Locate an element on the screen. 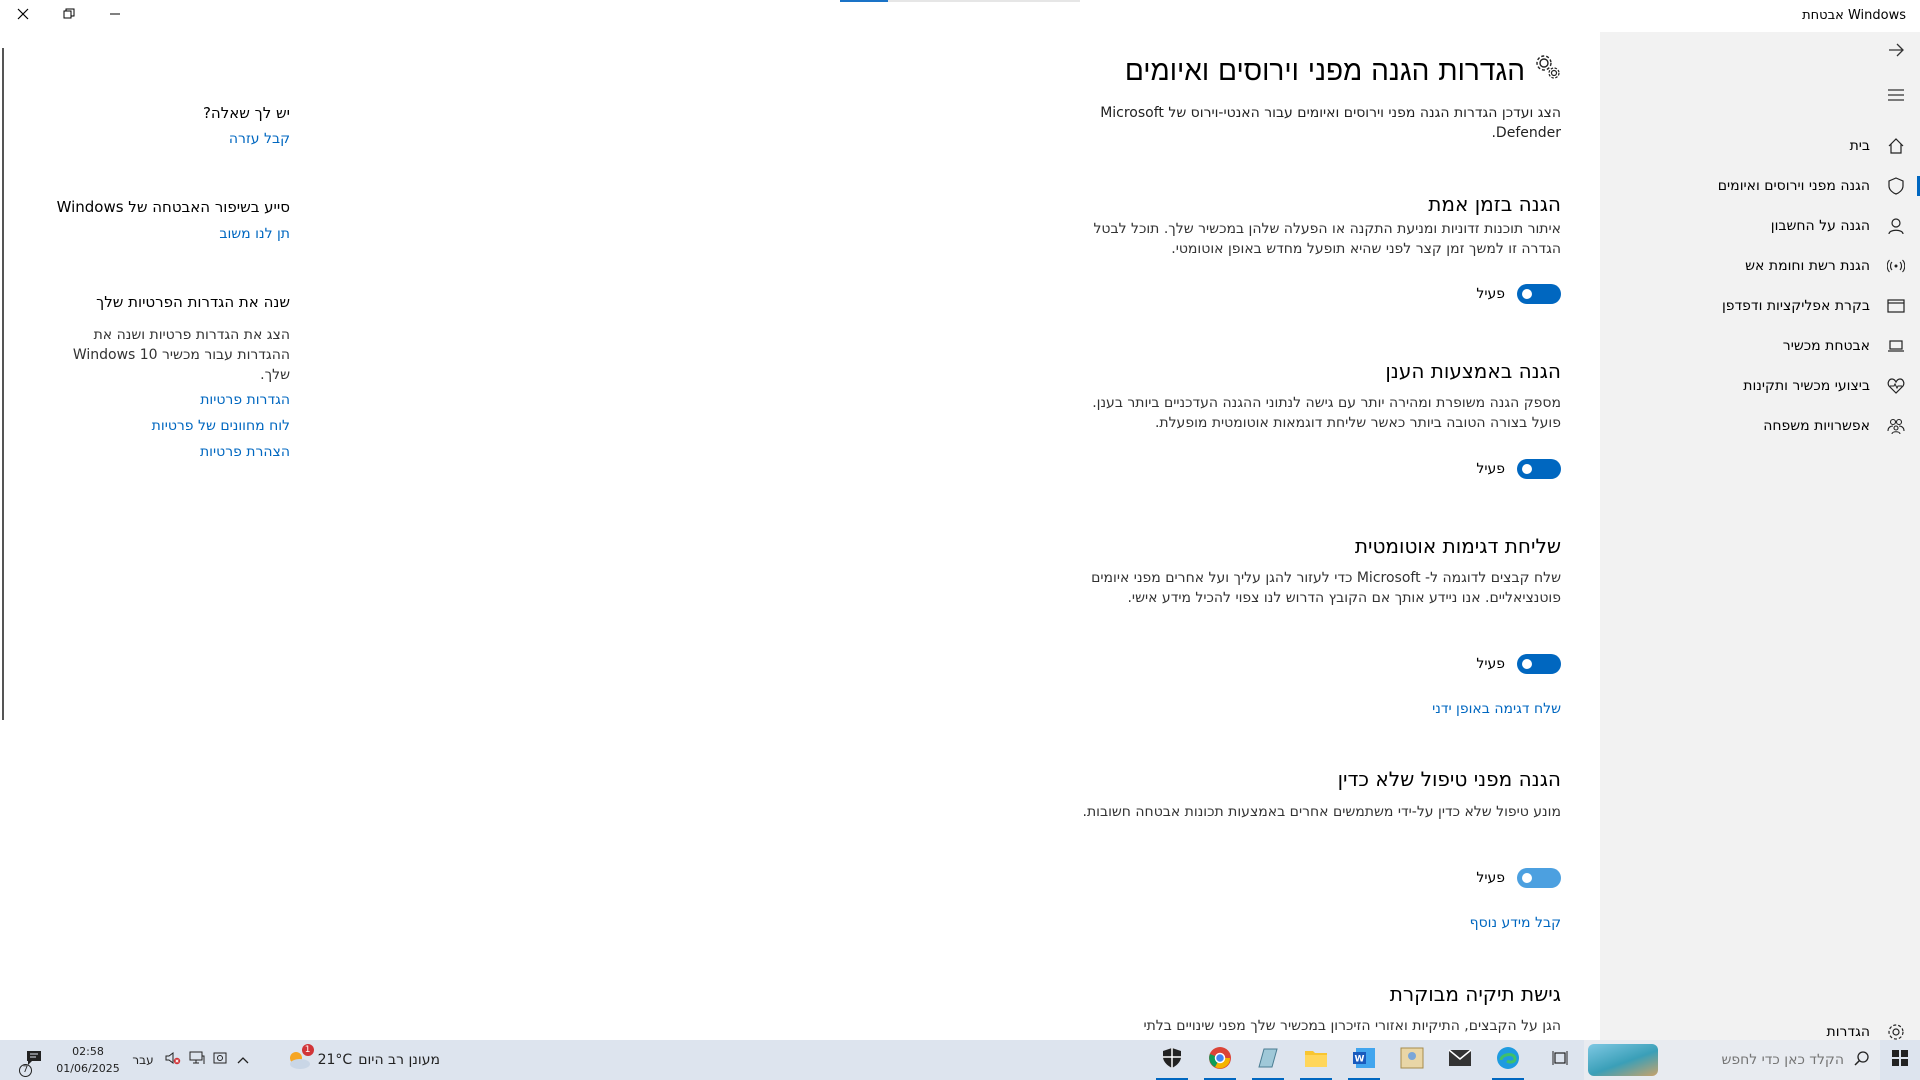  edge-icon is located at coordinates (1508, 1060).